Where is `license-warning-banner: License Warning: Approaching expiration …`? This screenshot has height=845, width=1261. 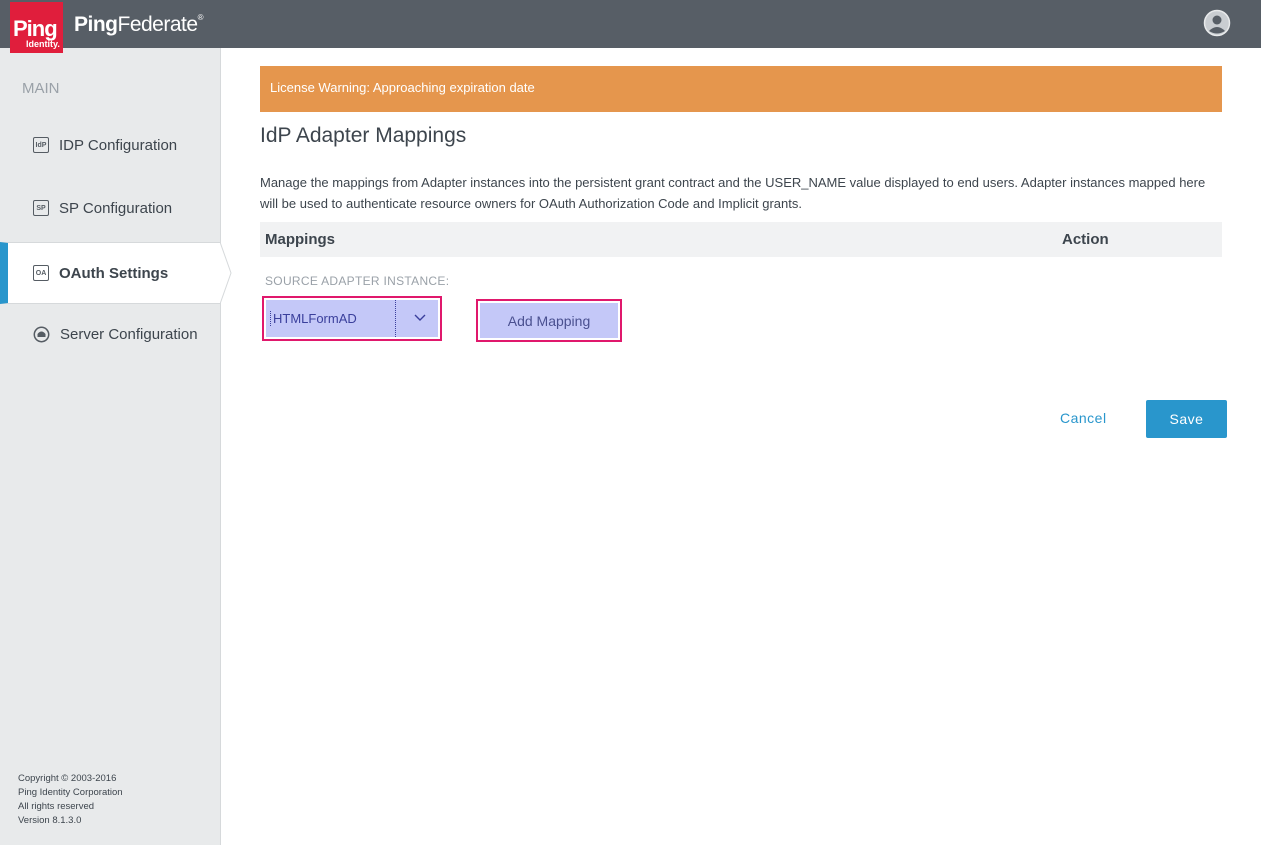 license-warning-banner: License Warning: Approaching expiration … is located at coordinates (741, 89).